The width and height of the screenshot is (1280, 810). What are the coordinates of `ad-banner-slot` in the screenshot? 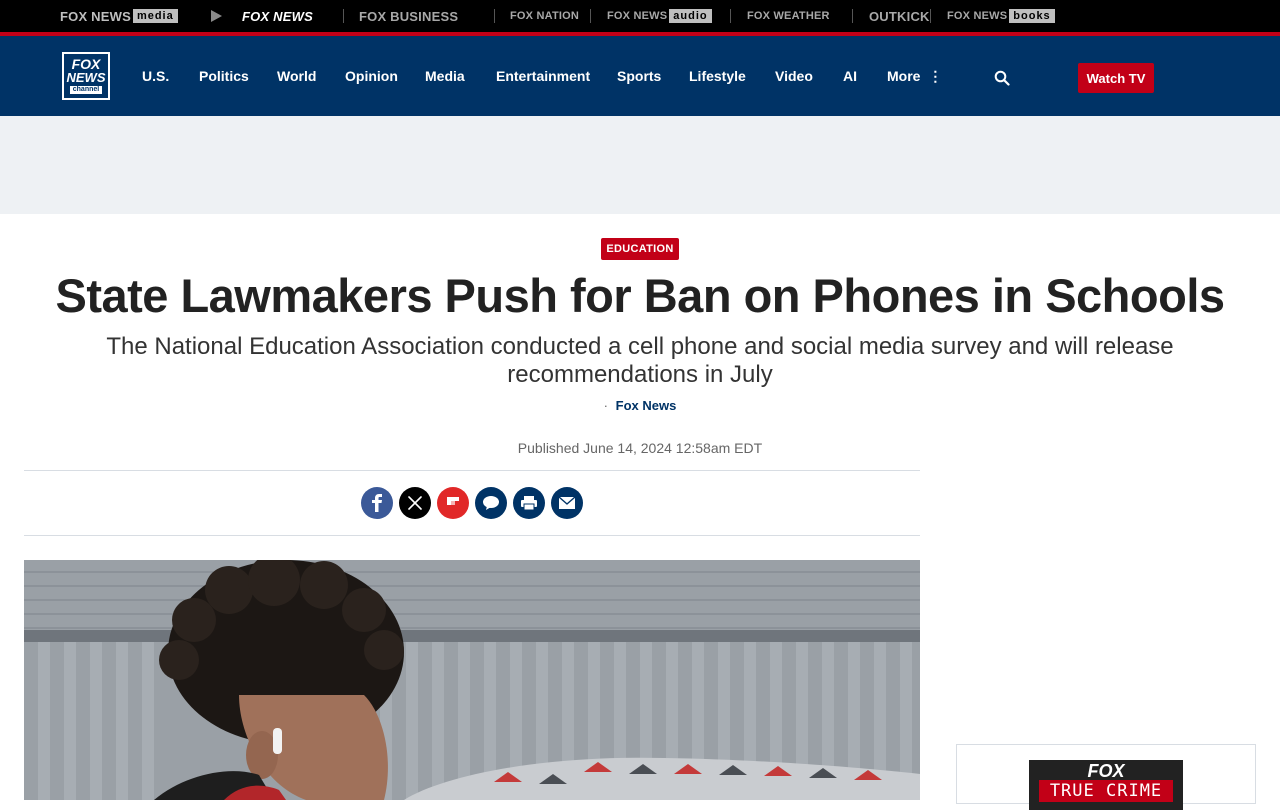 It's located at (640, 165).